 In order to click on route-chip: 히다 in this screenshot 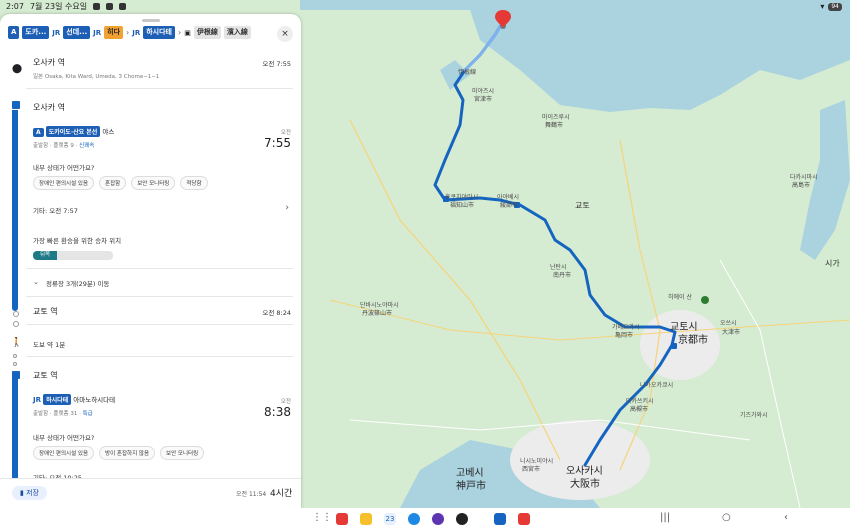, I will do `click(114, 32)`.